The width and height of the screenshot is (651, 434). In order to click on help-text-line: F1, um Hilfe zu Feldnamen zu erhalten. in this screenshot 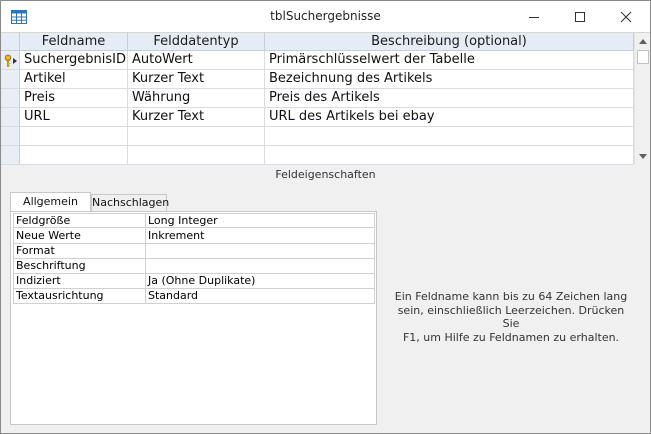, I will do `click(511, 337)`.